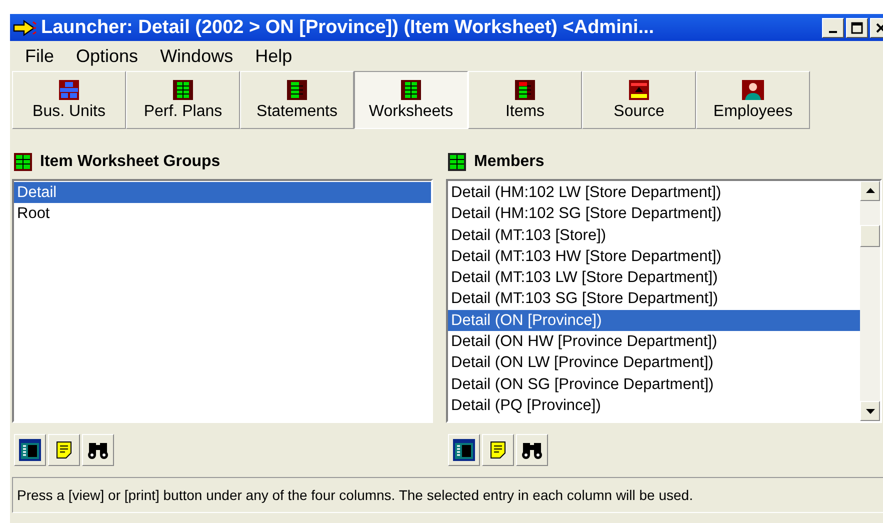  Describe the element at coordinates (639, 90) in the screenshot. I see `upload-icon` at that location.